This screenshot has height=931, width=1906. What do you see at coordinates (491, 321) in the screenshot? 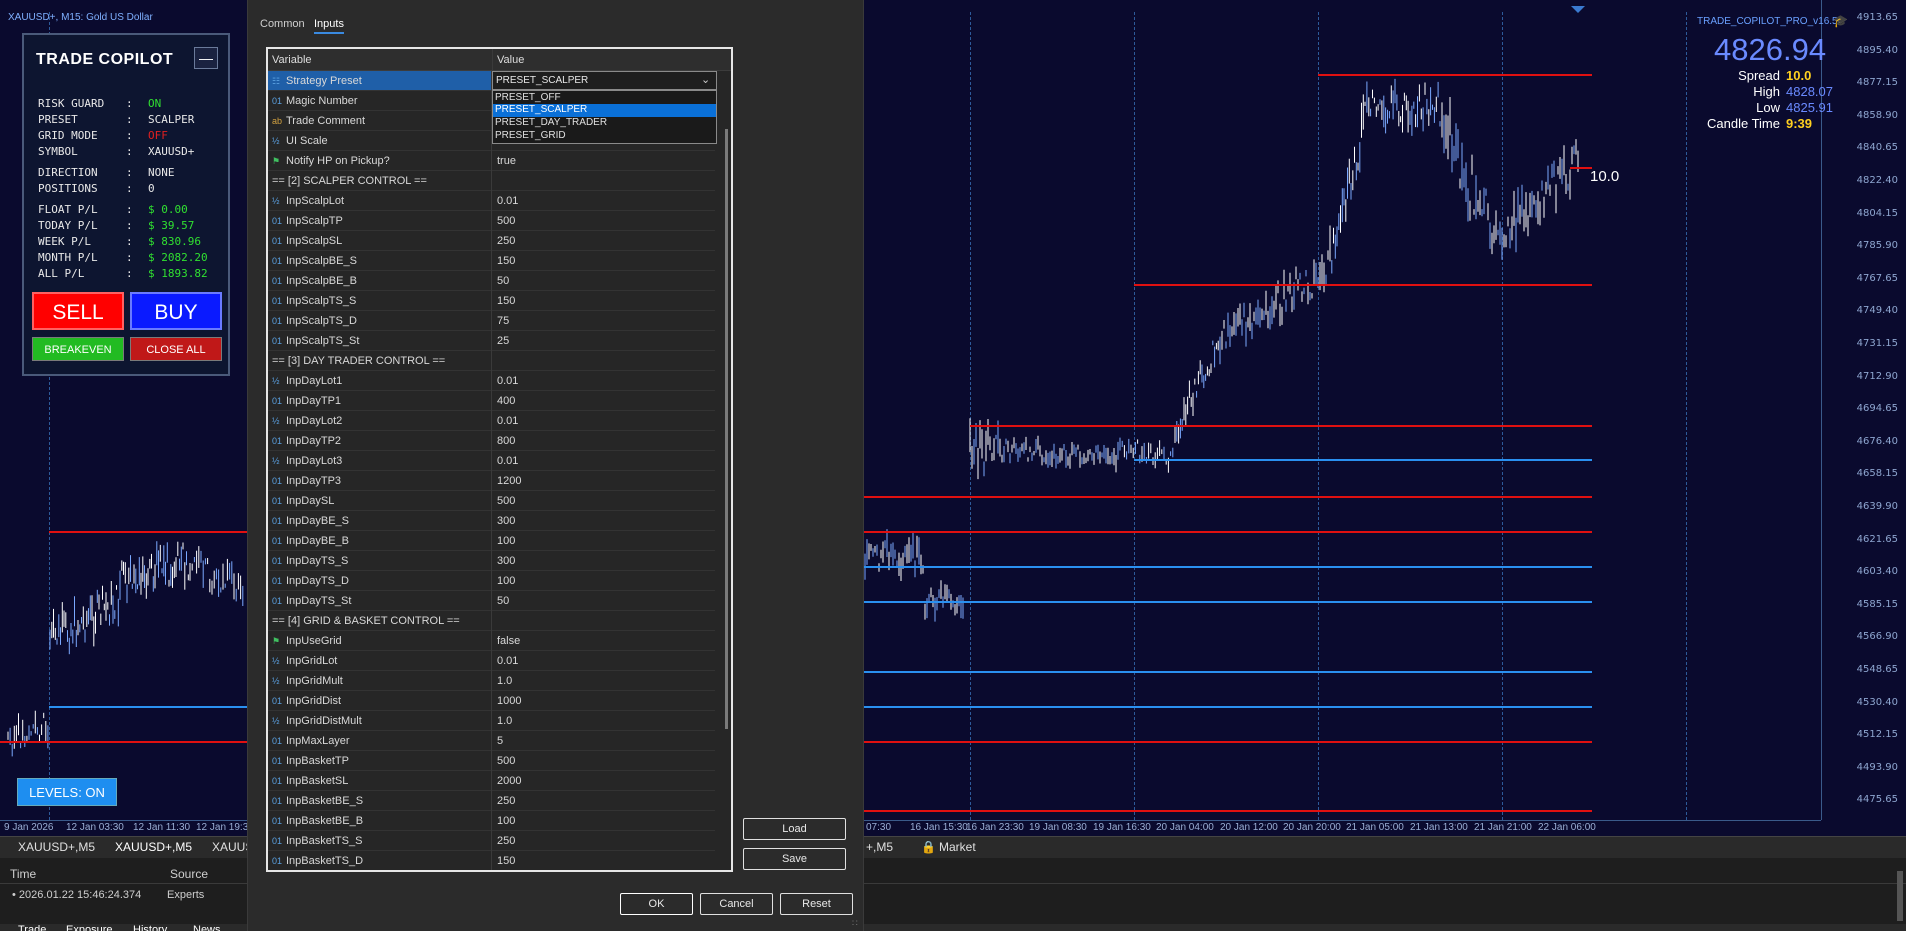
I see `param-row: 01 InpScalpTS_D 75` at bounding box center [491, 321].